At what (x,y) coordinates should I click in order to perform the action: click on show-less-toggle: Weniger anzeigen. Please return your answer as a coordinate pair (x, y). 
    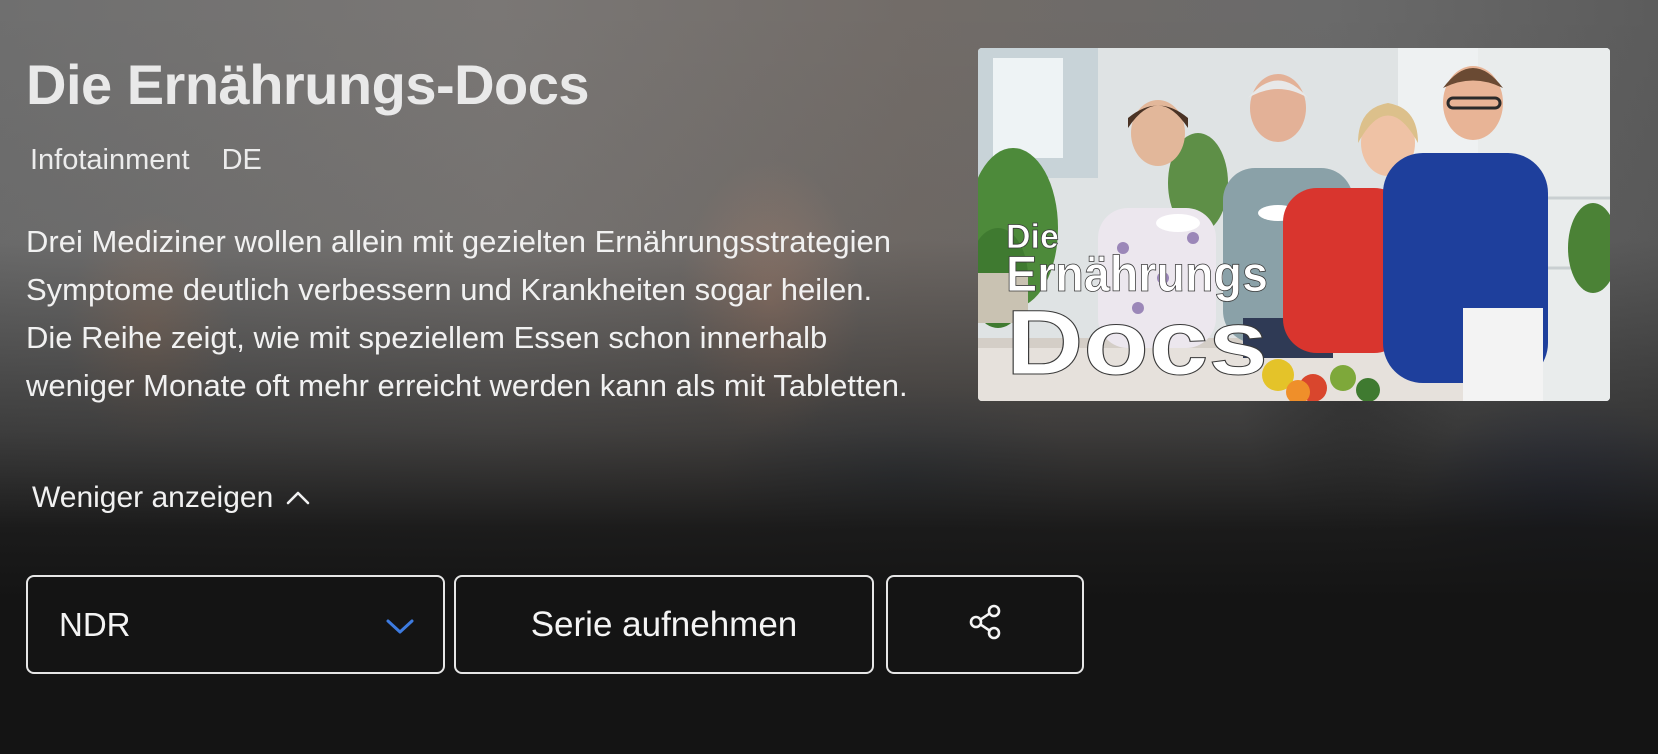
    Looking at the image, I should click on (171, 498).